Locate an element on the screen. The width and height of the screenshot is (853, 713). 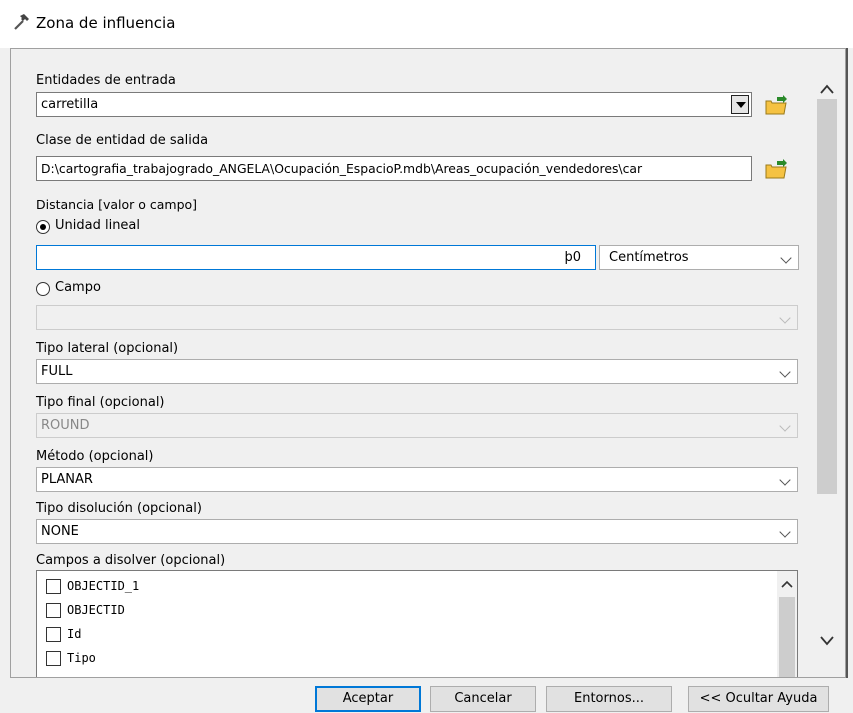
list-item: Tipo is located at coordinates (81, 658).